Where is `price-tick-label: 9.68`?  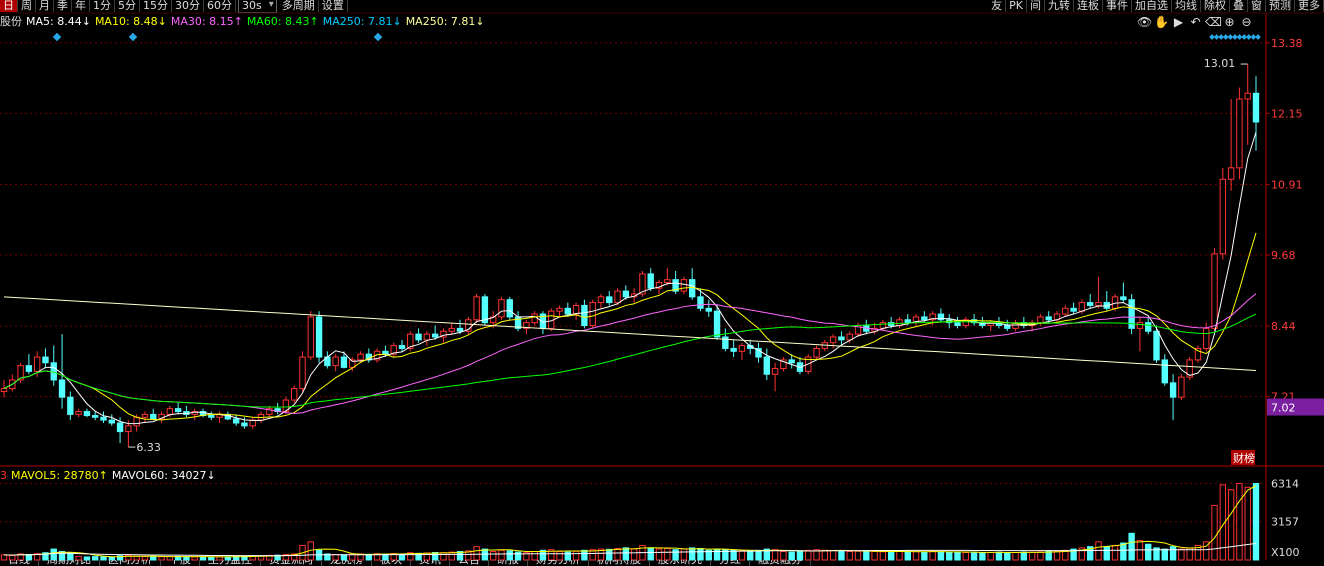
price-tick-label: 9.68 is located at coordinates (1283, 255).